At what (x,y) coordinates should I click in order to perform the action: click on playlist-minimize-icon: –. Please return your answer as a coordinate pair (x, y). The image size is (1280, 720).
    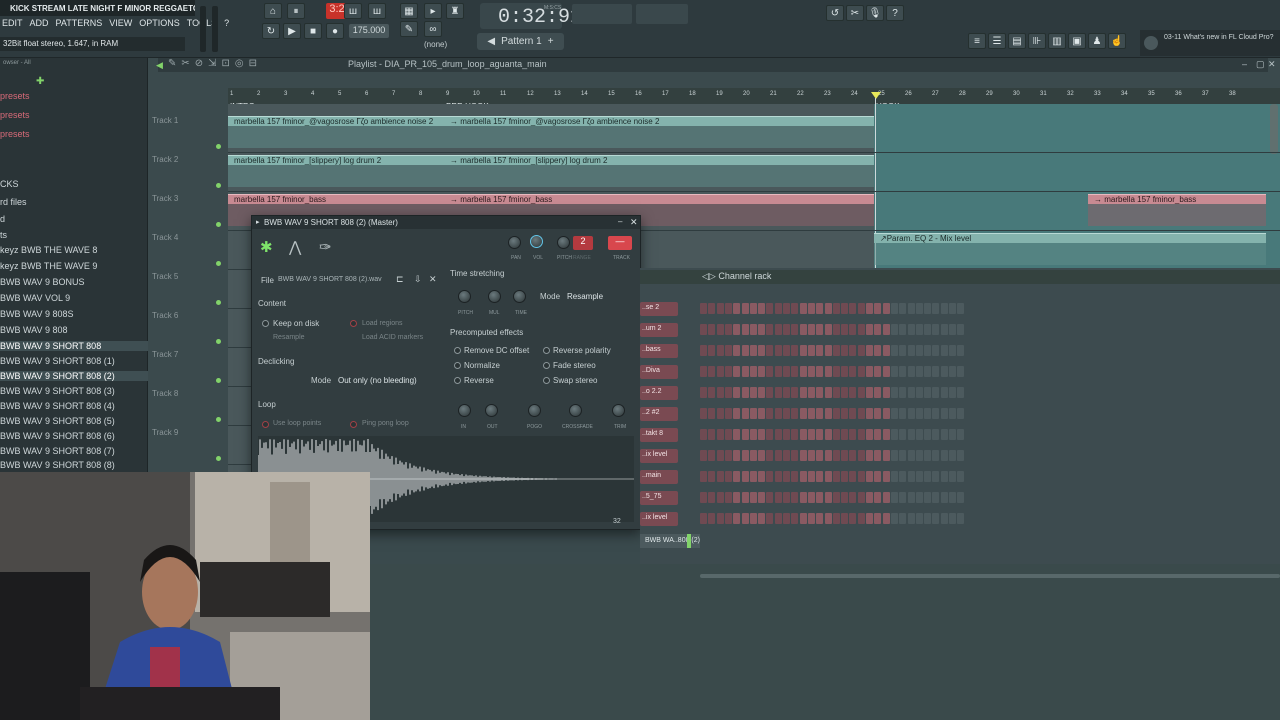
    Looking at the image, I should click on (1244, 64).